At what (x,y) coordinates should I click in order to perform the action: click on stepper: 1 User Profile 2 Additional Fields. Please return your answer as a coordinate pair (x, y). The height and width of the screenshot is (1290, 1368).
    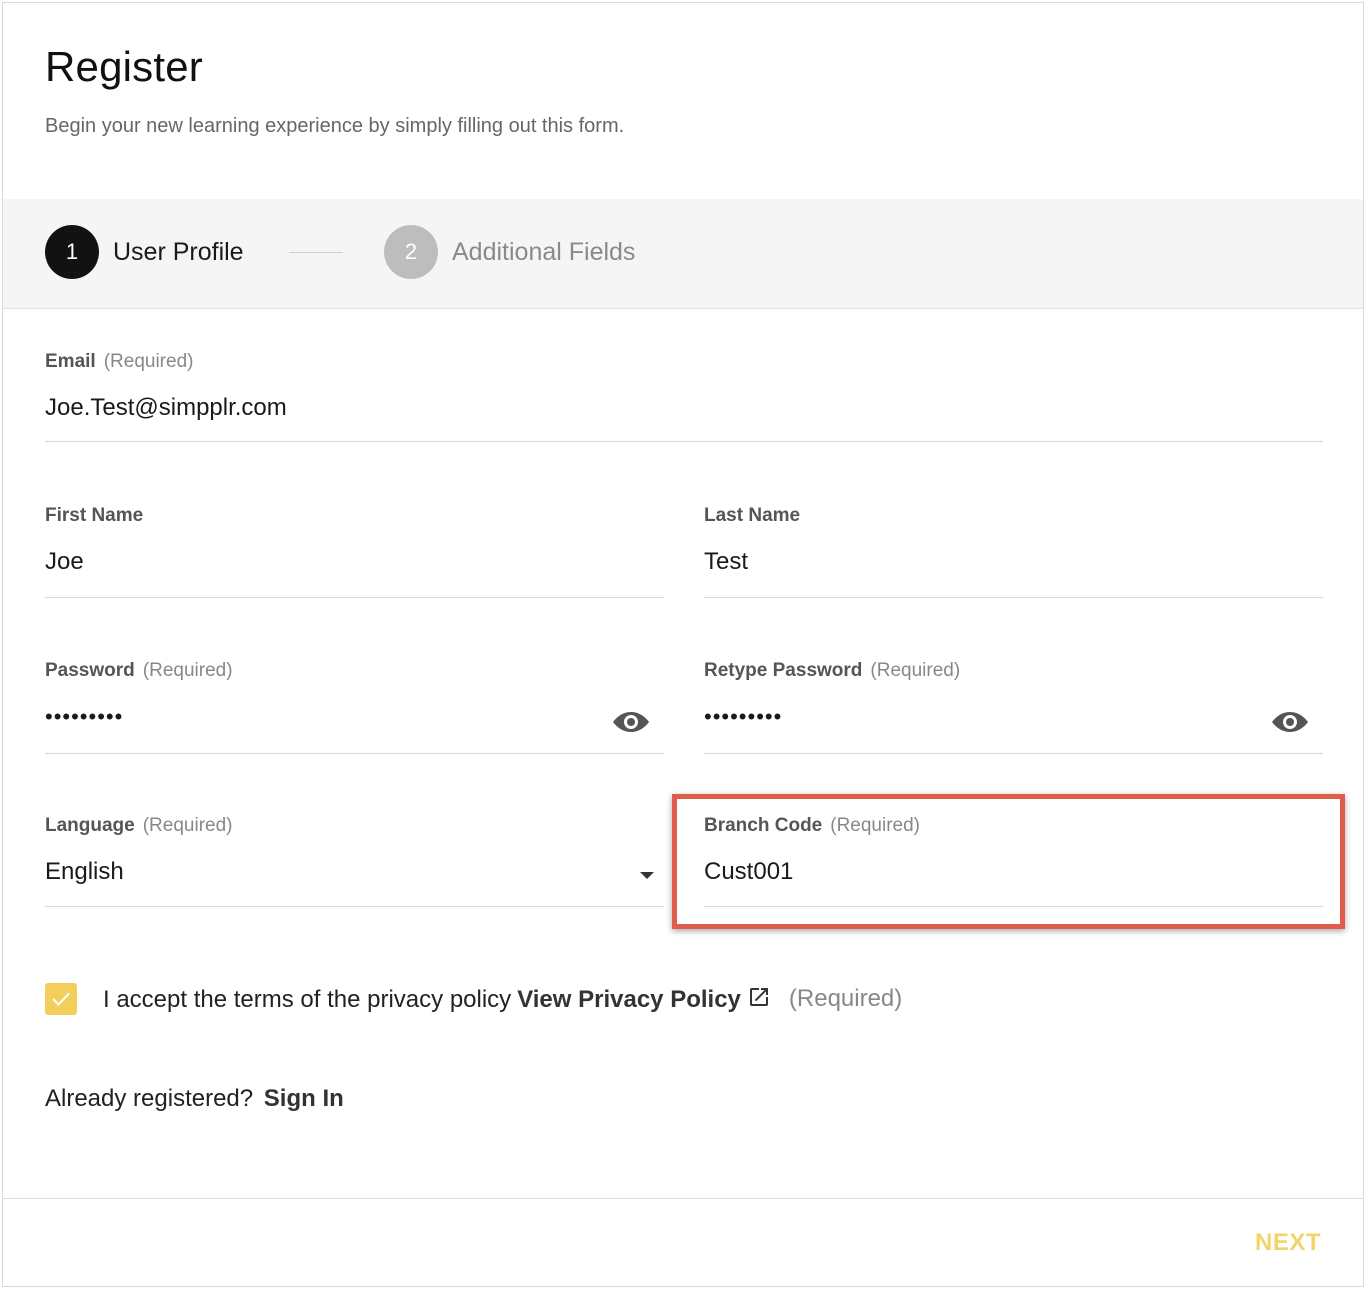
    Looking at the image, I should click on (683, 254).